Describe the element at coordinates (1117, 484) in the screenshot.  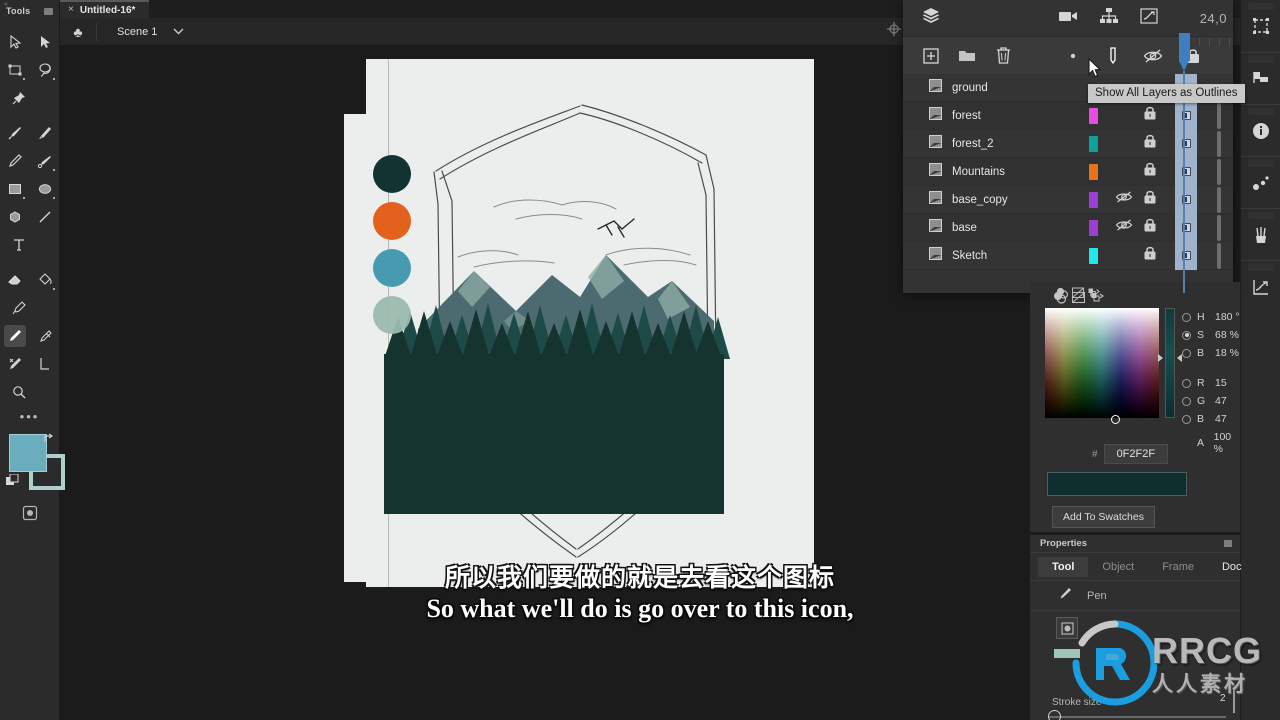
I see `color-preview-swatch` at that location.